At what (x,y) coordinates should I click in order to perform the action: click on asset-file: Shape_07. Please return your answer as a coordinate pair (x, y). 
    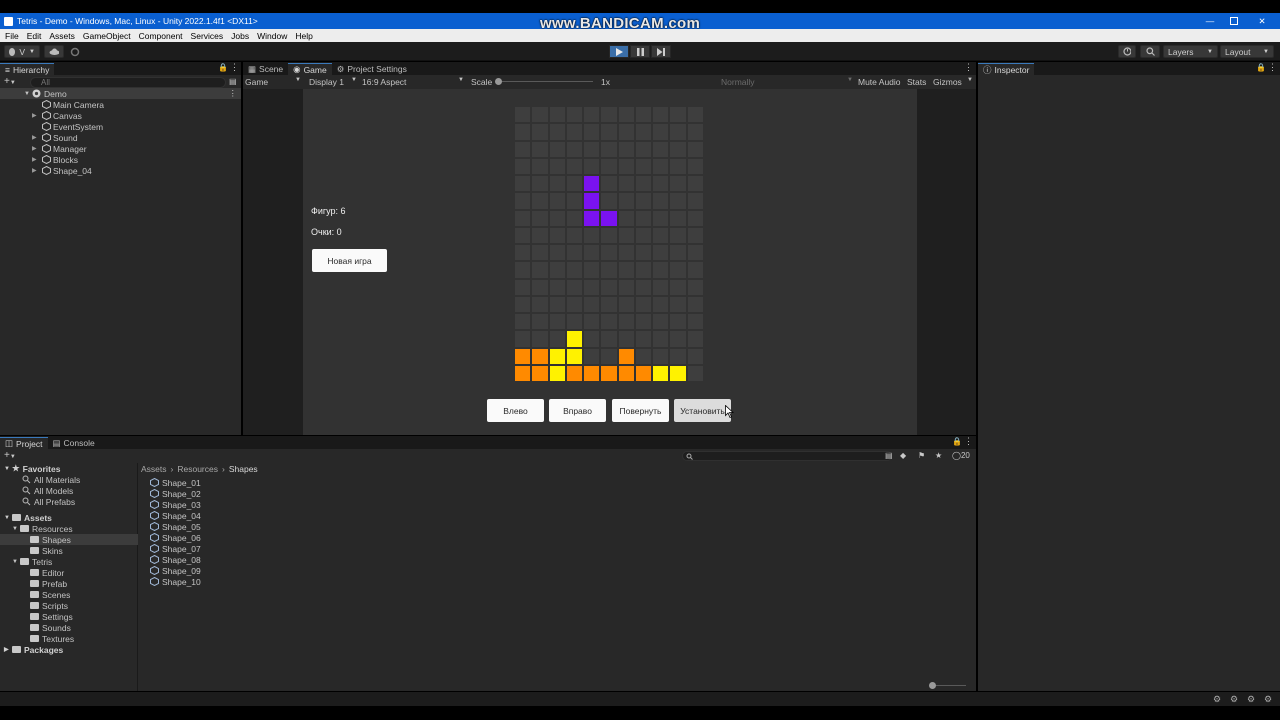
    Looking at the image, I should click on (175, 548).